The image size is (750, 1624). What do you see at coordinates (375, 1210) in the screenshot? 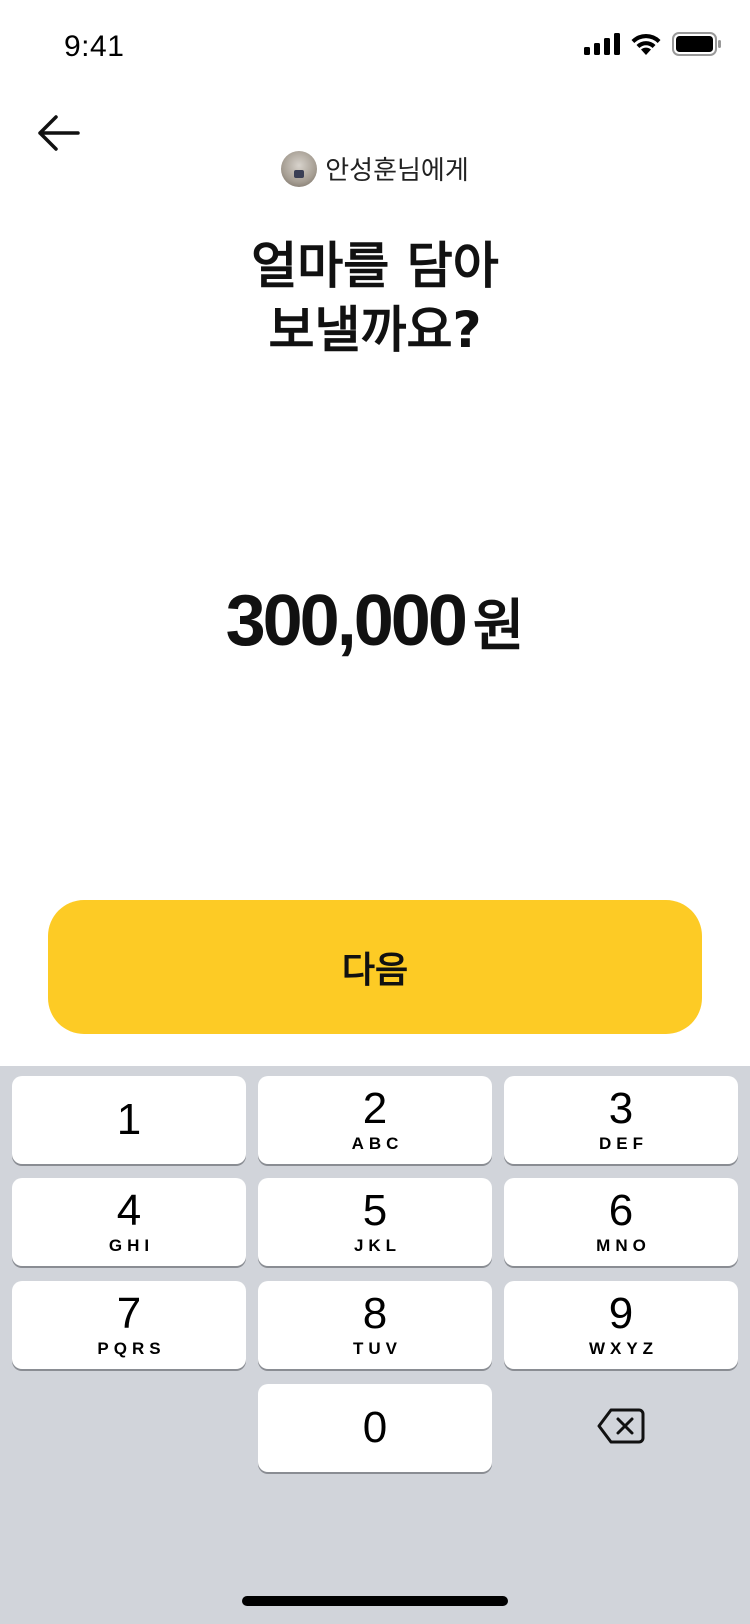
I see `key-digit: 5` at bounding box center [375, 1210].